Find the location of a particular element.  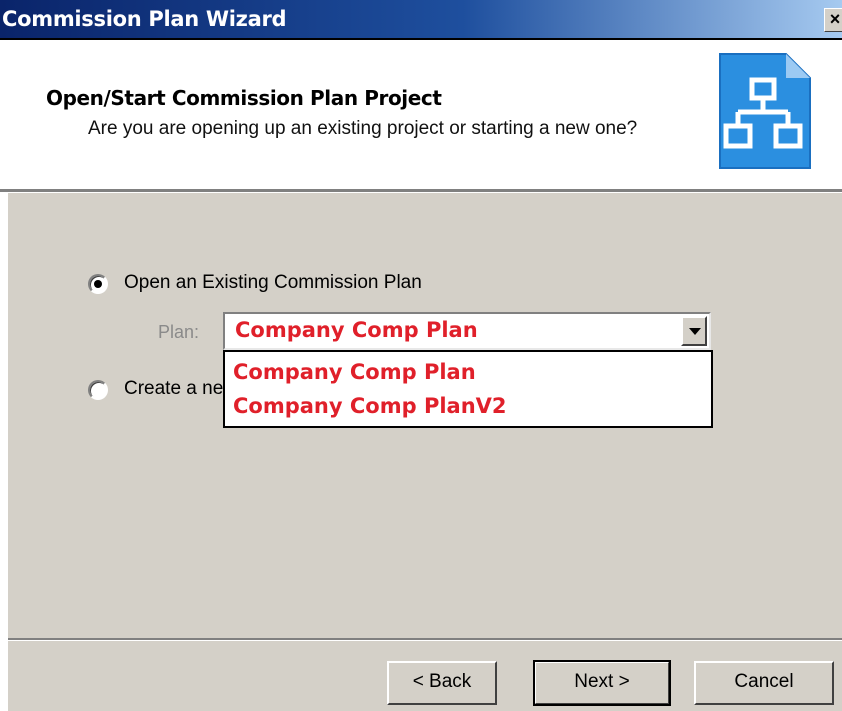

org-chart-icon is located at coordinates (765, 111).